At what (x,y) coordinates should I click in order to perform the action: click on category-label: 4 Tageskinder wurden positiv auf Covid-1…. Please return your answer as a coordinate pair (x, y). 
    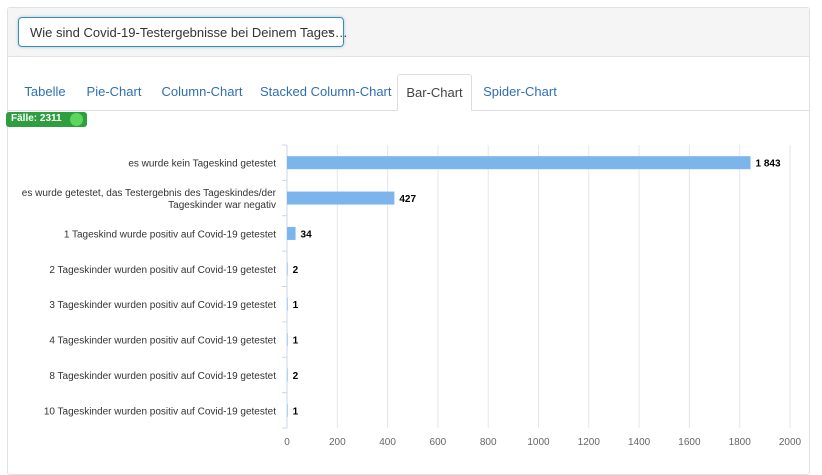
    Looking at the image, I should click on (162, 341).